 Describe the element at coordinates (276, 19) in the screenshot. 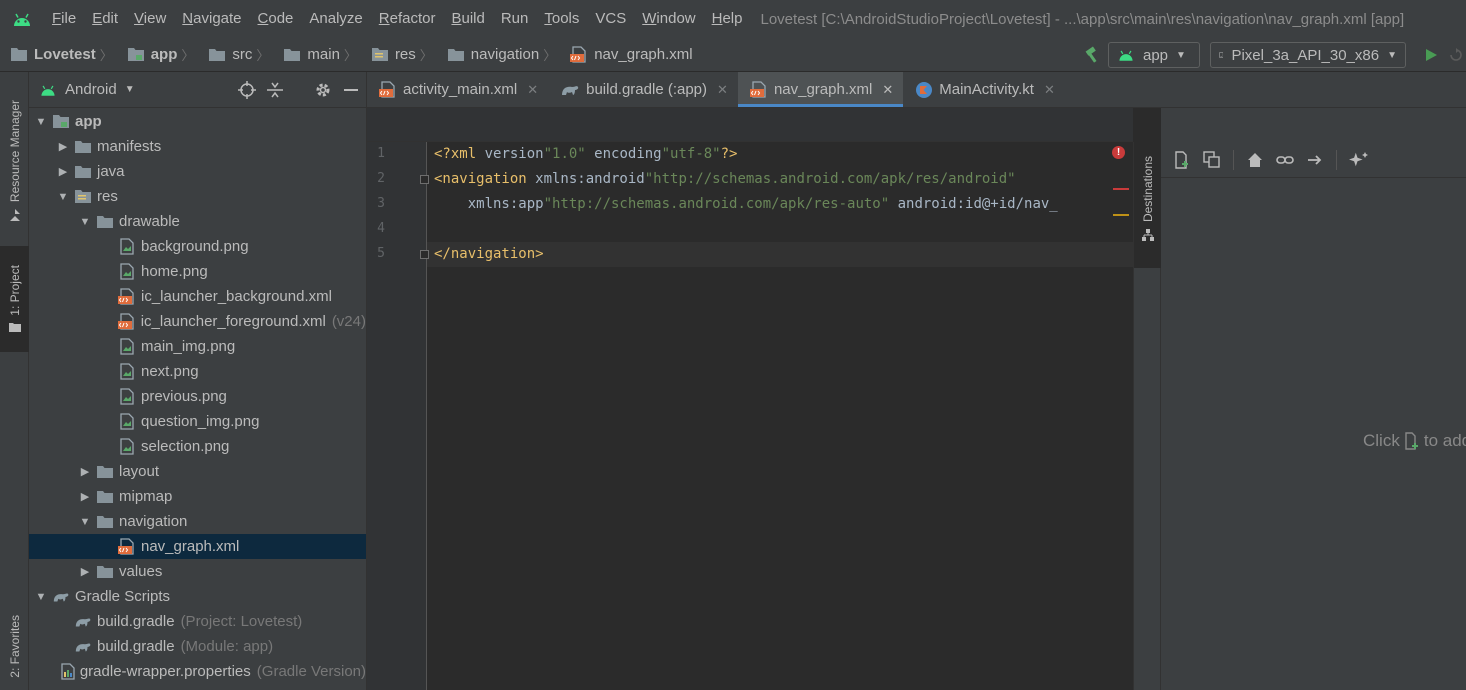

I see `menu-item: Code` at that location.